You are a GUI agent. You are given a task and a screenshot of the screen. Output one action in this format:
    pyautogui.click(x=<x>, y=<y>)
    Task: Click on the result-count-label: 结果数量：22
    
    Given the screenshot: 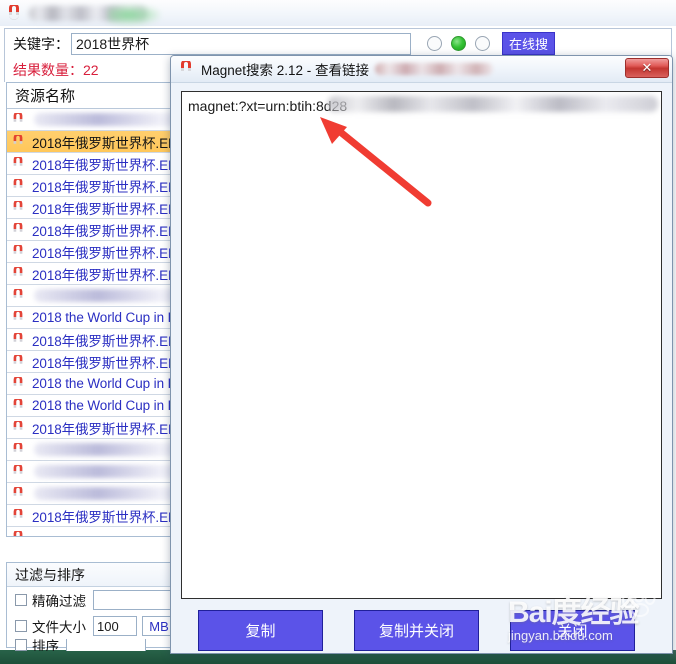 What is the action you would take?
    pyautogui.click(x=56, y=70)
    